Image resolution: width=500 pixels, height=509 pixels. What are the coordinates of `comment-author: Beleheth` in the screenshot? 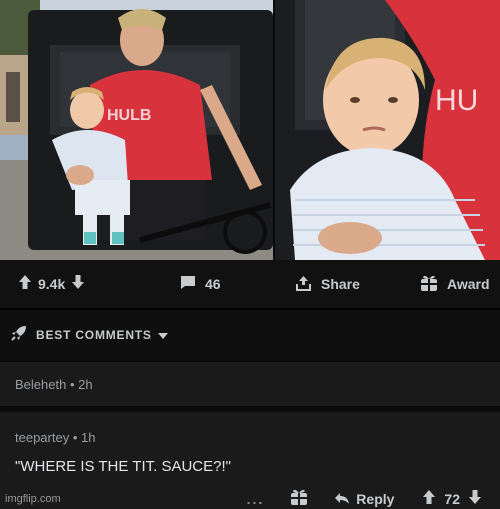 It's located at (40, 384).